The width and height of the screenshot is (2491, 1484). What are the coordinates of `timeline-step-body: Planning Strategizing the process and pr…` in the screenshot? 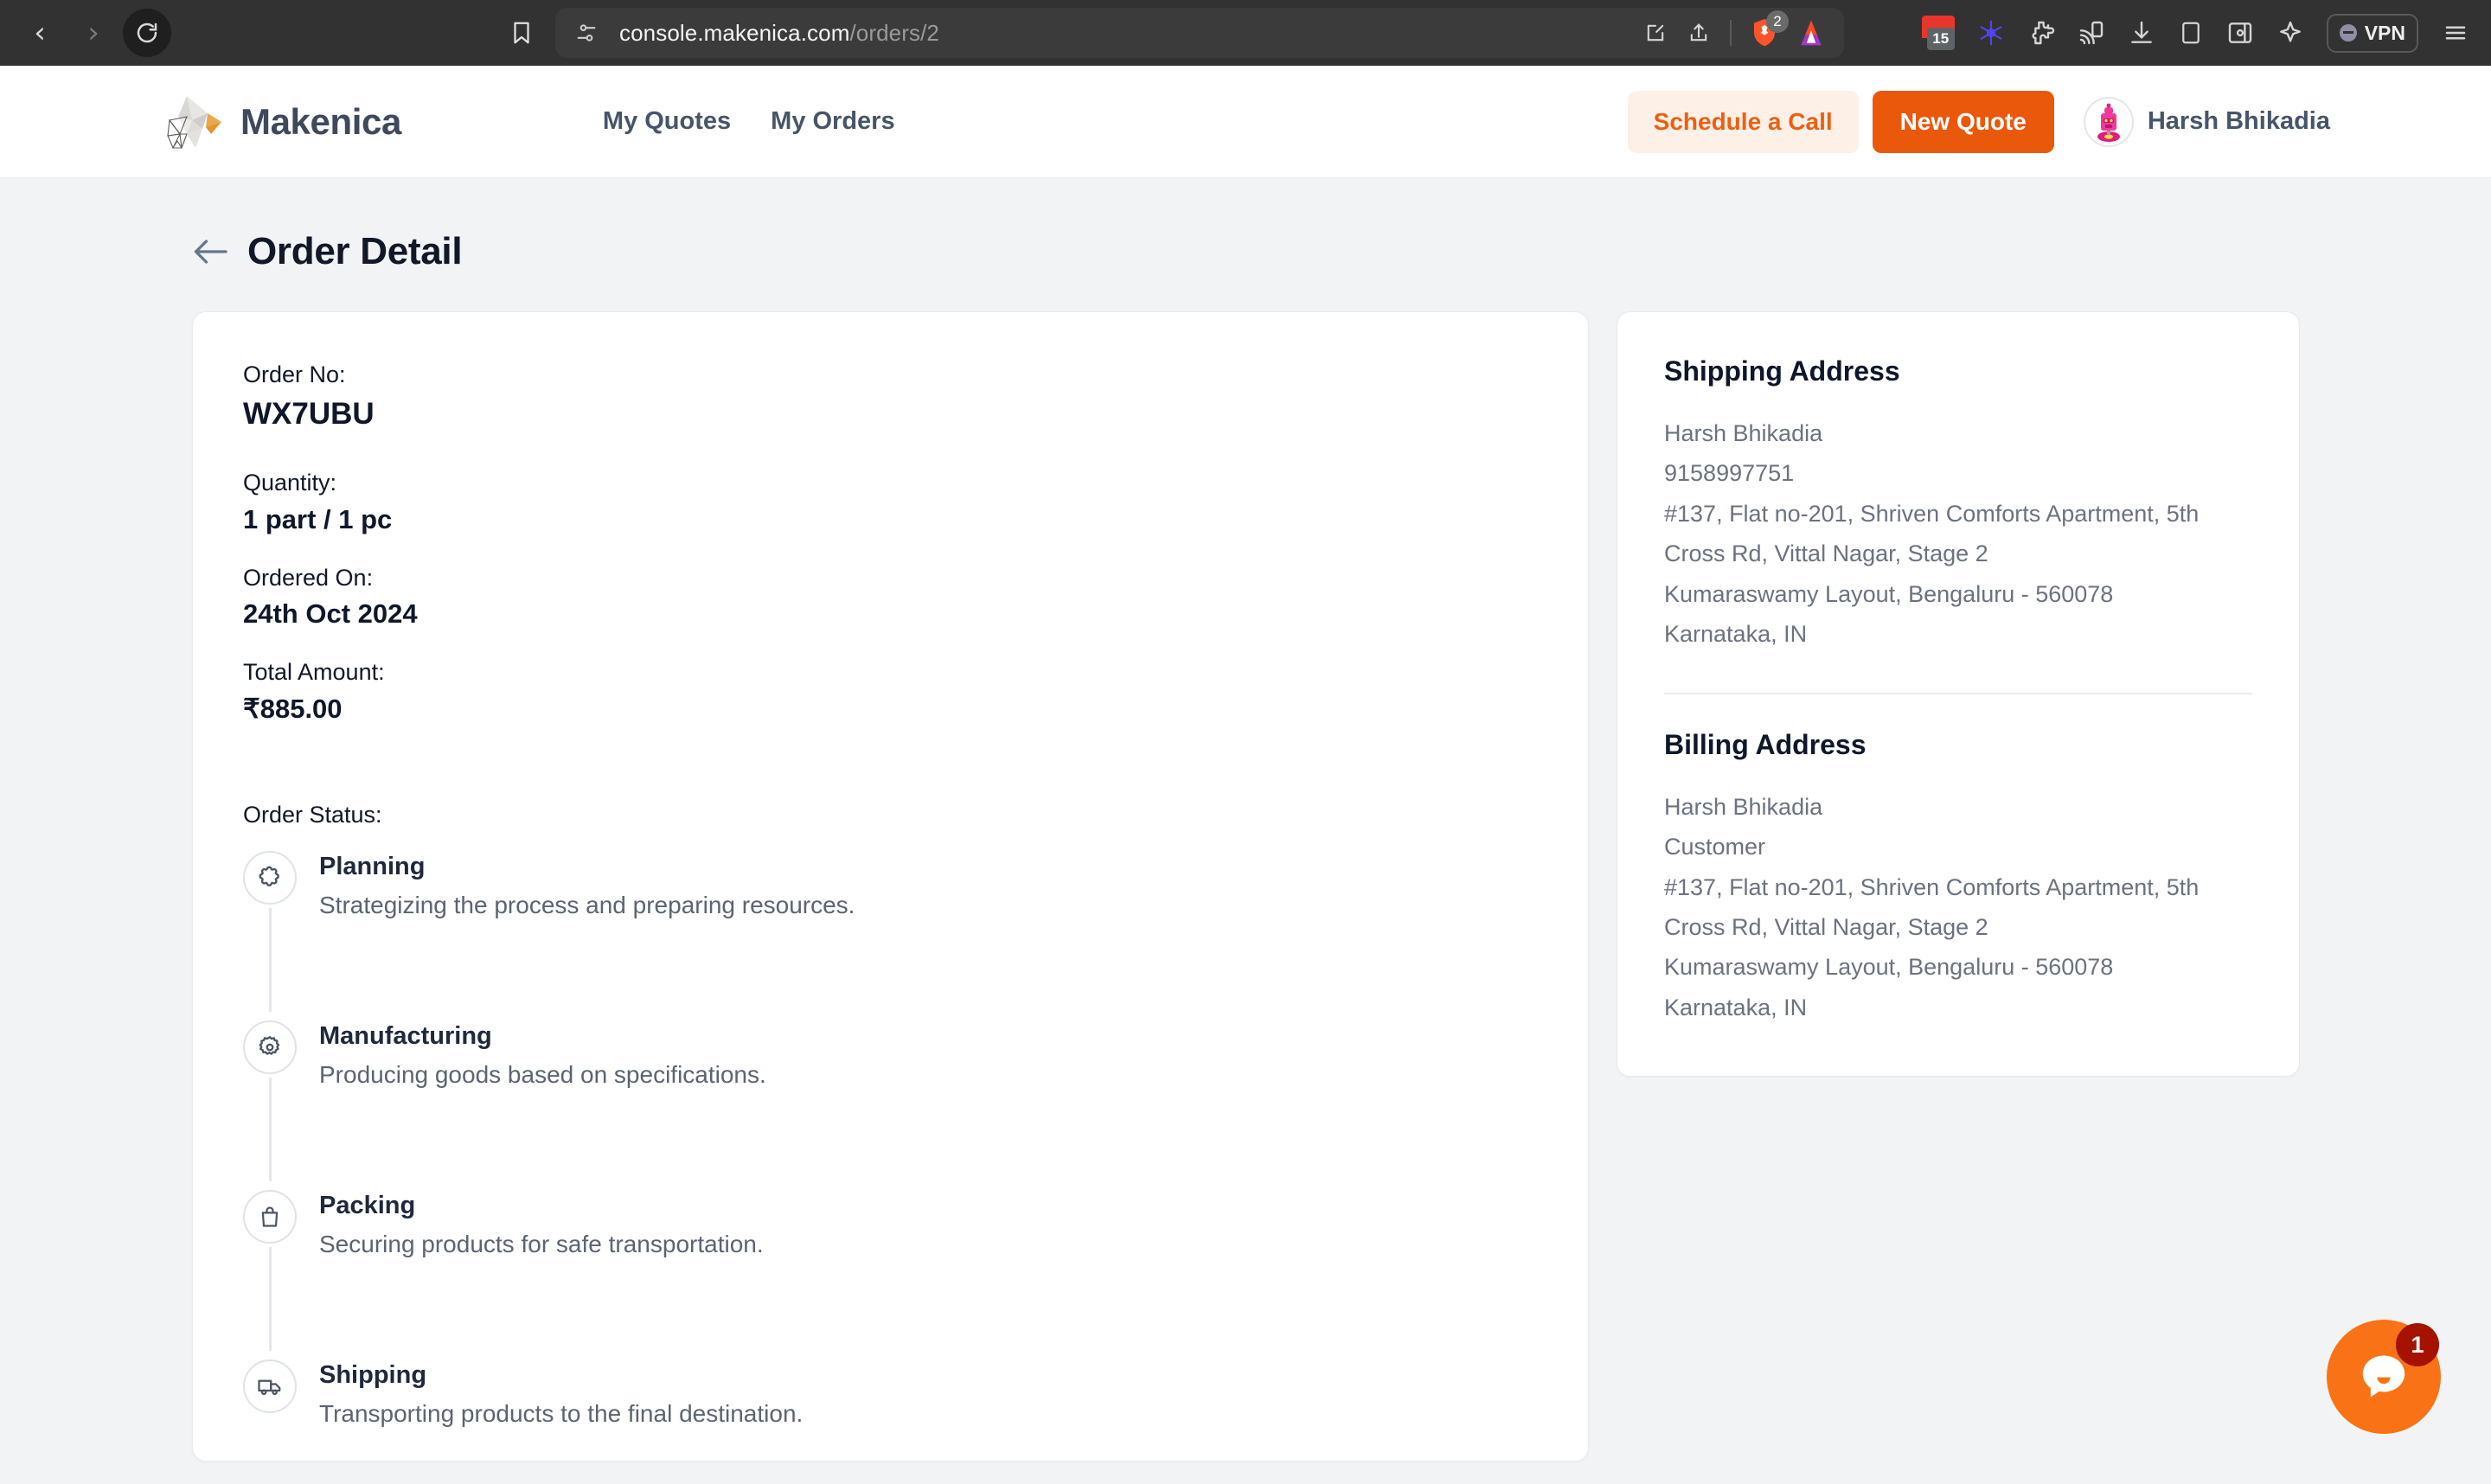 It's located at (587, 886).